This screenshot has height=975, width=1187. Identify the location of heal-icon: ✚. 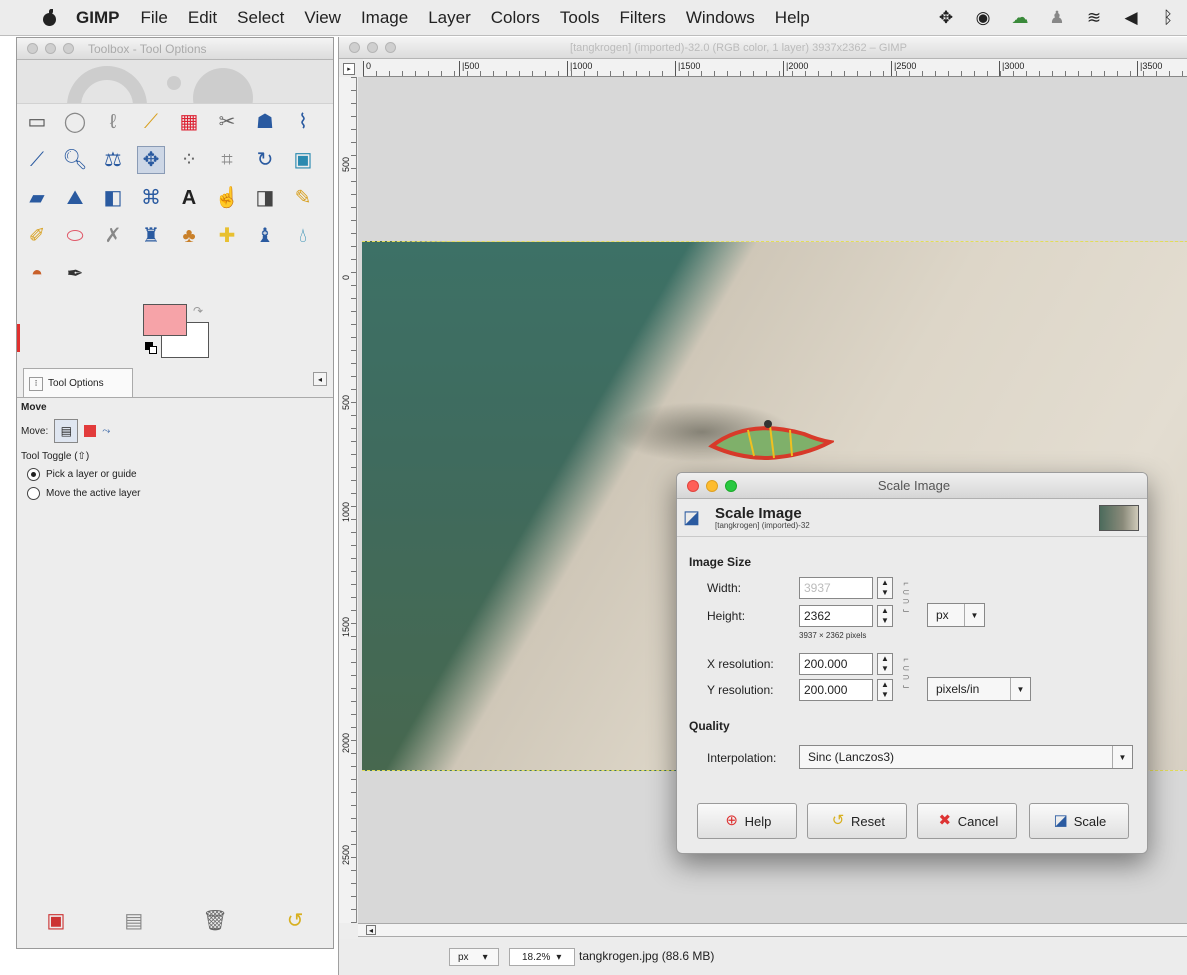
(227, 236).